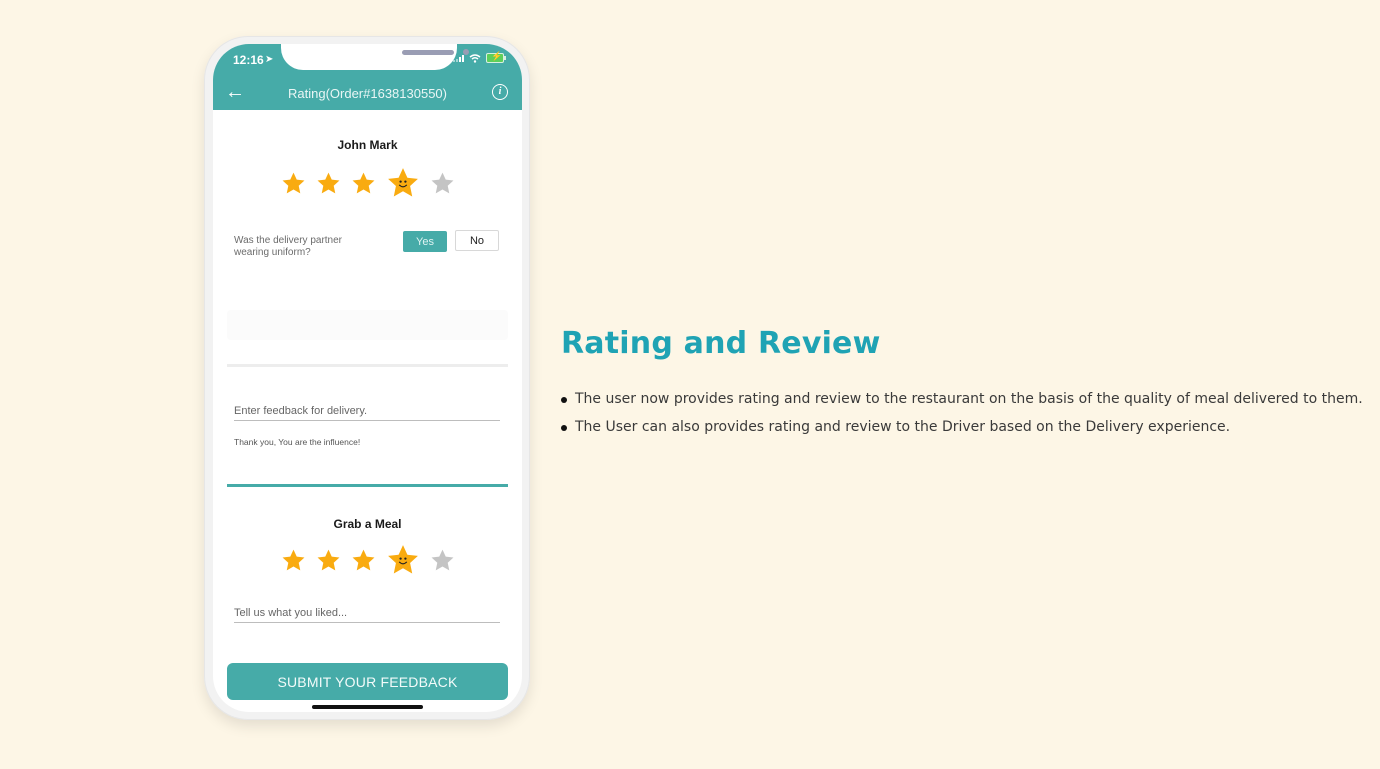 Image resolution: width=1380 pixels, height=769 pixels. Describe the element at coordinates (367, 365) in the screenshot. I see `section-divider` at that location.